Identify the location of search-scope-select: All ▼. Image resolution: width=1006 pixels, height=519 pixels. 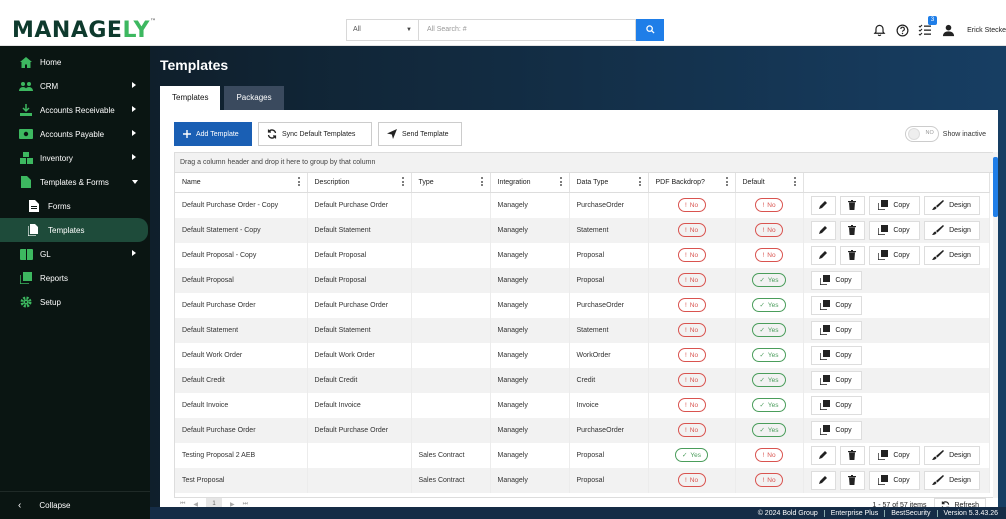
(382, 30).